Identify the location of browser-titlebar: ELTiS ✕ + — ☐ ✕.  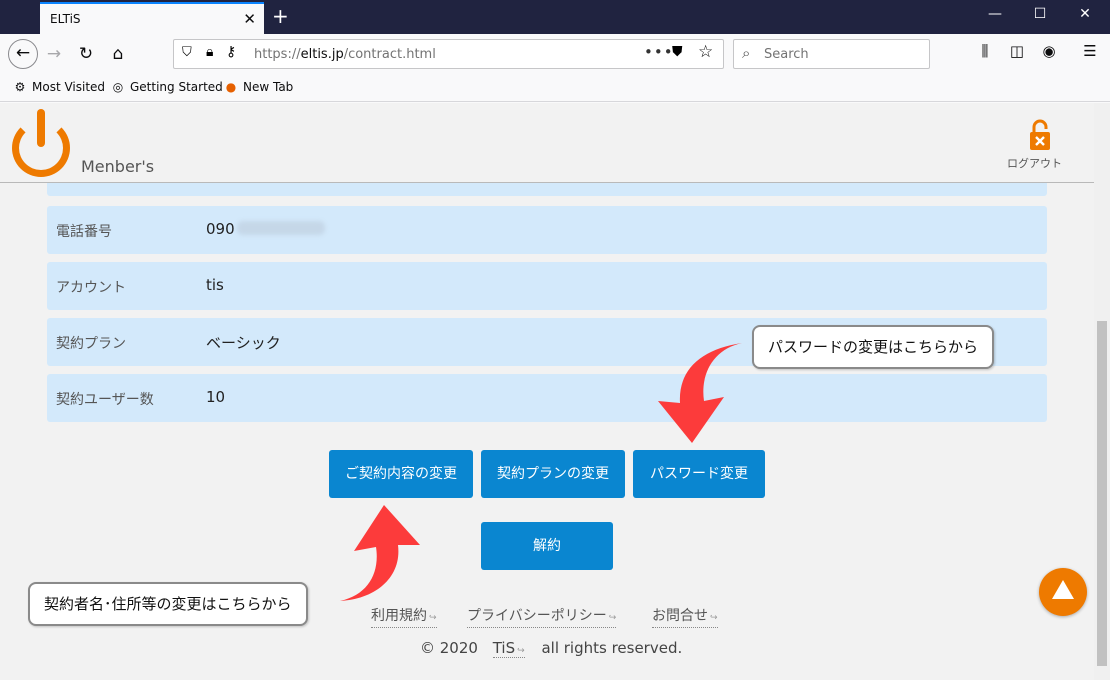
(555, 17).